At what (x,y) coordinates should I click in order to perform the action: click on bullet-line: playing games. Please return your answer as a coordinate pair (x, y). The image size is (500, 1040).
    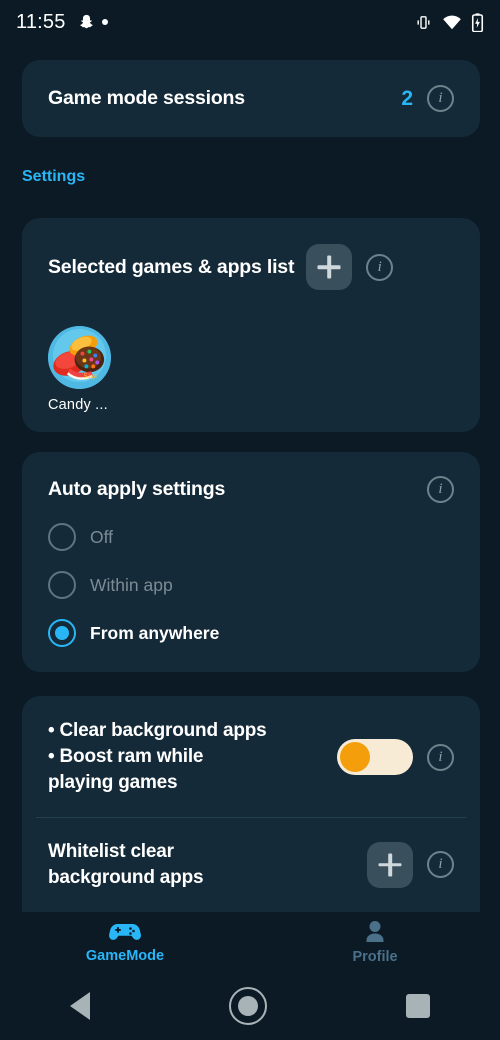
    Looking at the image, I should click on (113, 783).